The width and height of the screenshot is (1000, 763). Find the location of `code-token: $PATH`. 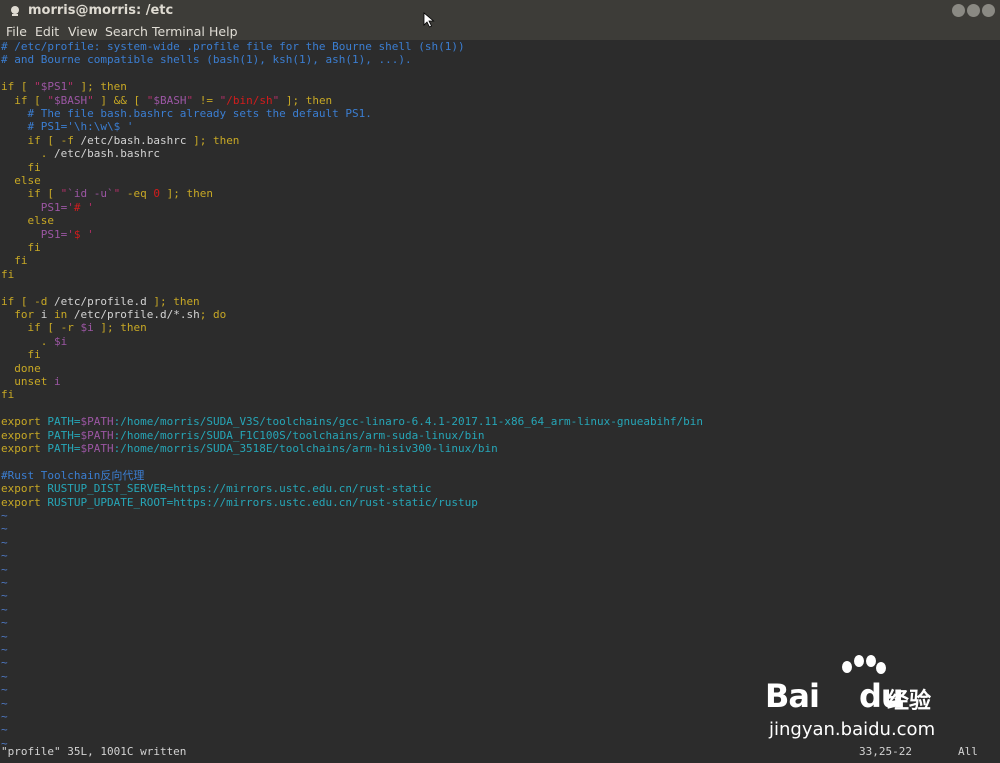

code-token: $PATH is located at coordinates (97, 448).